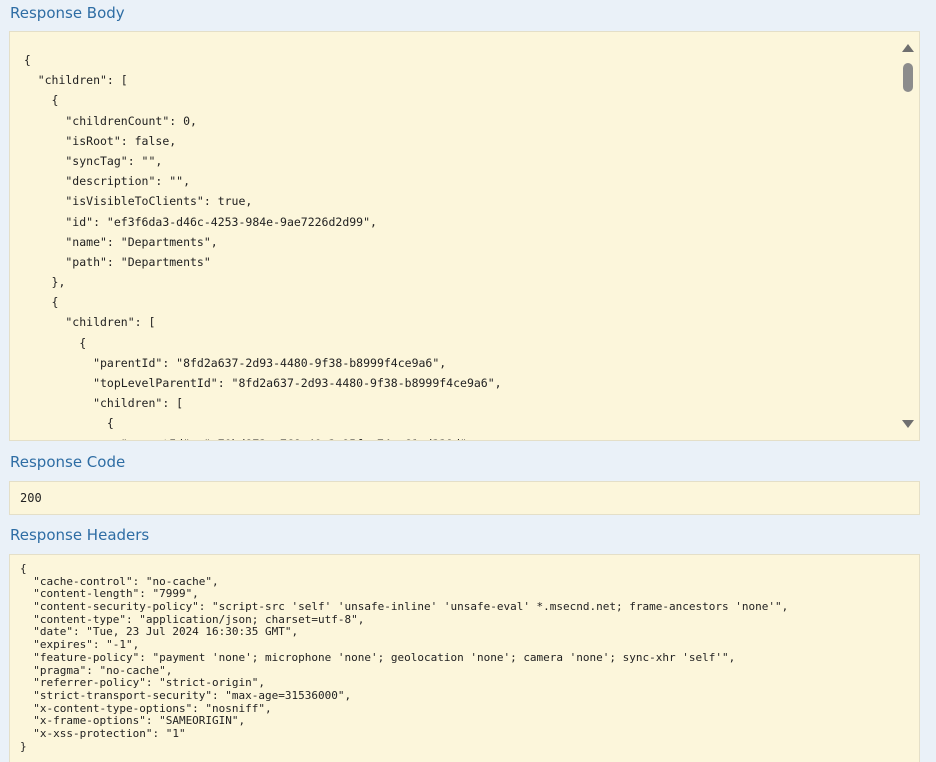 The height and width of the screenshot is (762, 936). I want to click on json-line: "description": "",, so click(100, 181).